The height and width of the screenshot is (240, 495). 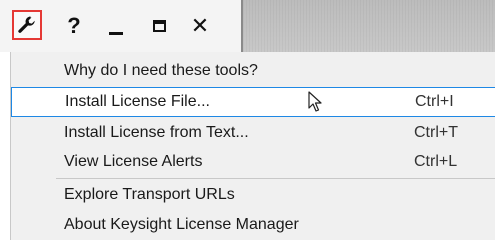 I want to click on menu-item-view-license-alerts: View License Alerts Ctrl+L, so click(x=253, y=162).